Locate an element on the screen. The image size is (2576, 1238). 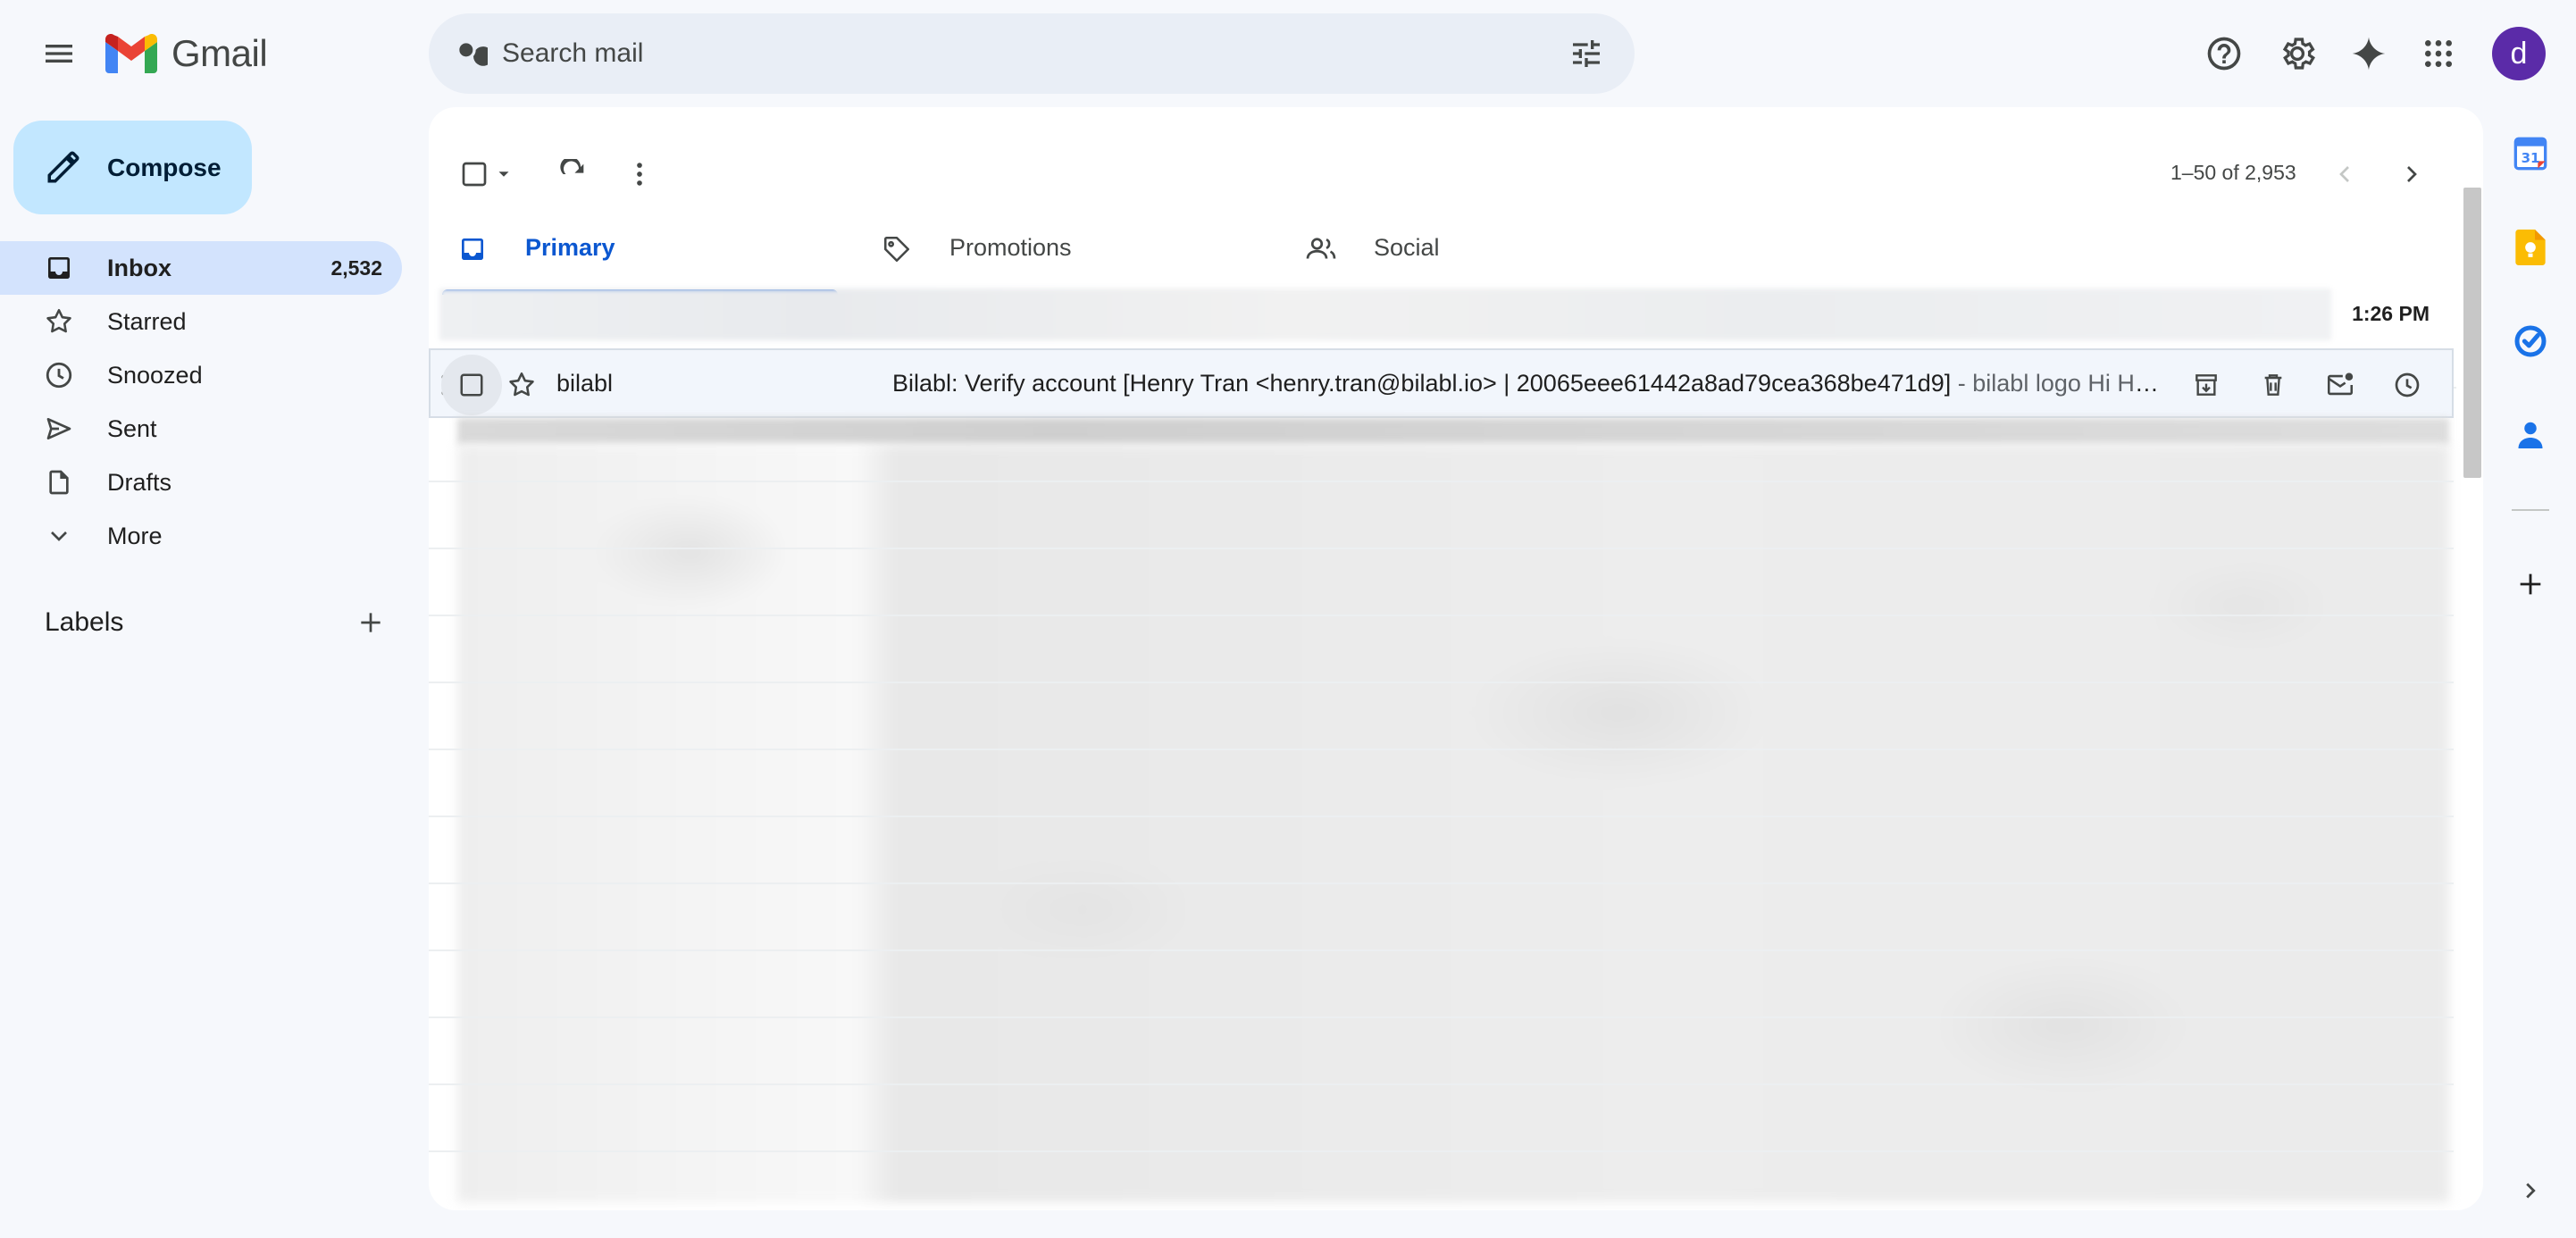
account-avatar: d is located at coordinates (2519, 54).